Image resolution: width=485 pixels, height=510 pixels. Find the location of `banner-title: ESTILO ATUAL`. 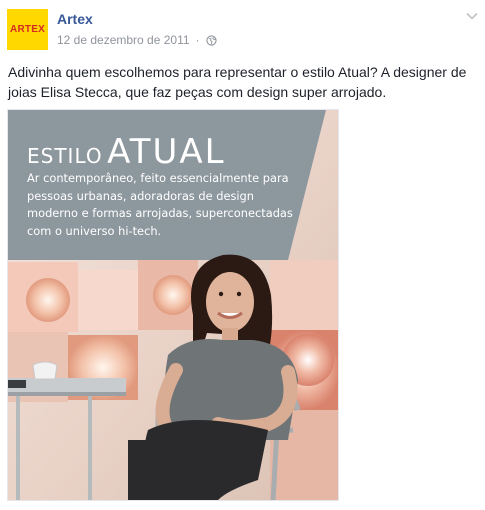

banner-title: ESTILO ATUAL is located at coordinates (126, 152).